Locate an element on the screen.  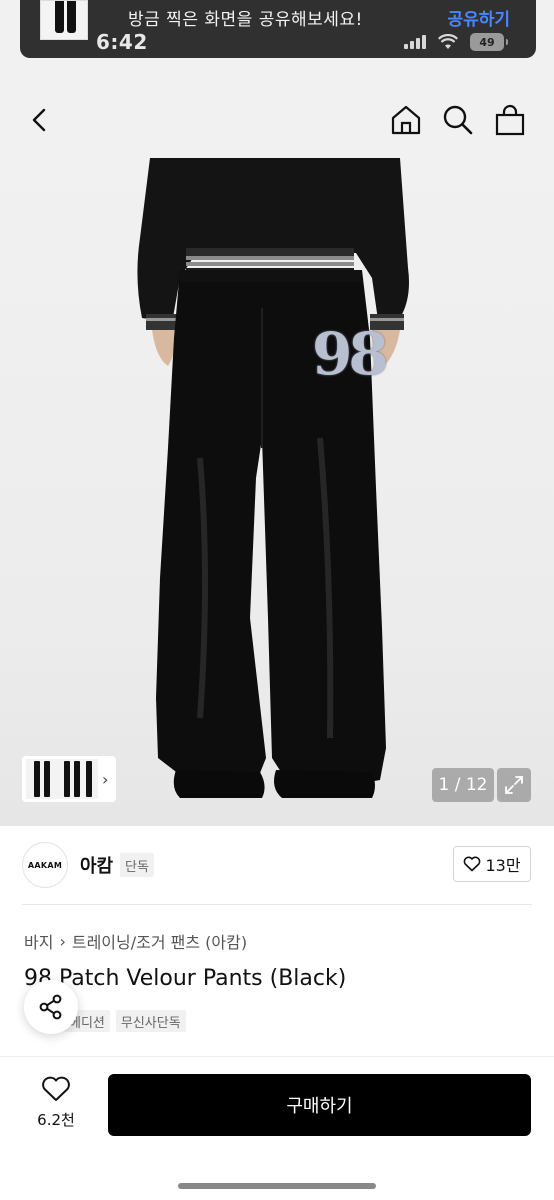
chevron-left-icon is located at coordinates (39, 120).